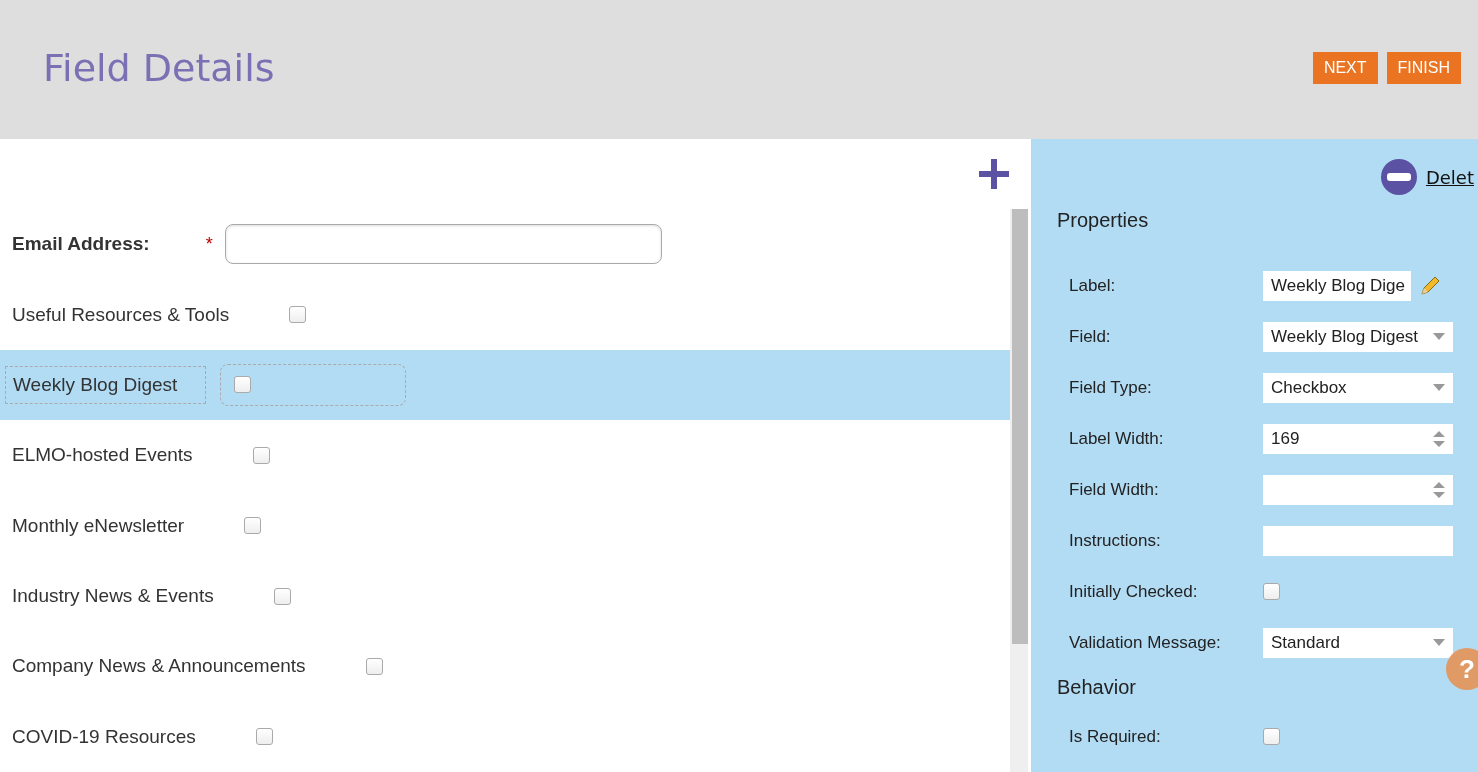  What do you see at coordinates (1449, 177) in the screenshot?
I see `delete-link: Delet` at bounding box center [1449, 177].